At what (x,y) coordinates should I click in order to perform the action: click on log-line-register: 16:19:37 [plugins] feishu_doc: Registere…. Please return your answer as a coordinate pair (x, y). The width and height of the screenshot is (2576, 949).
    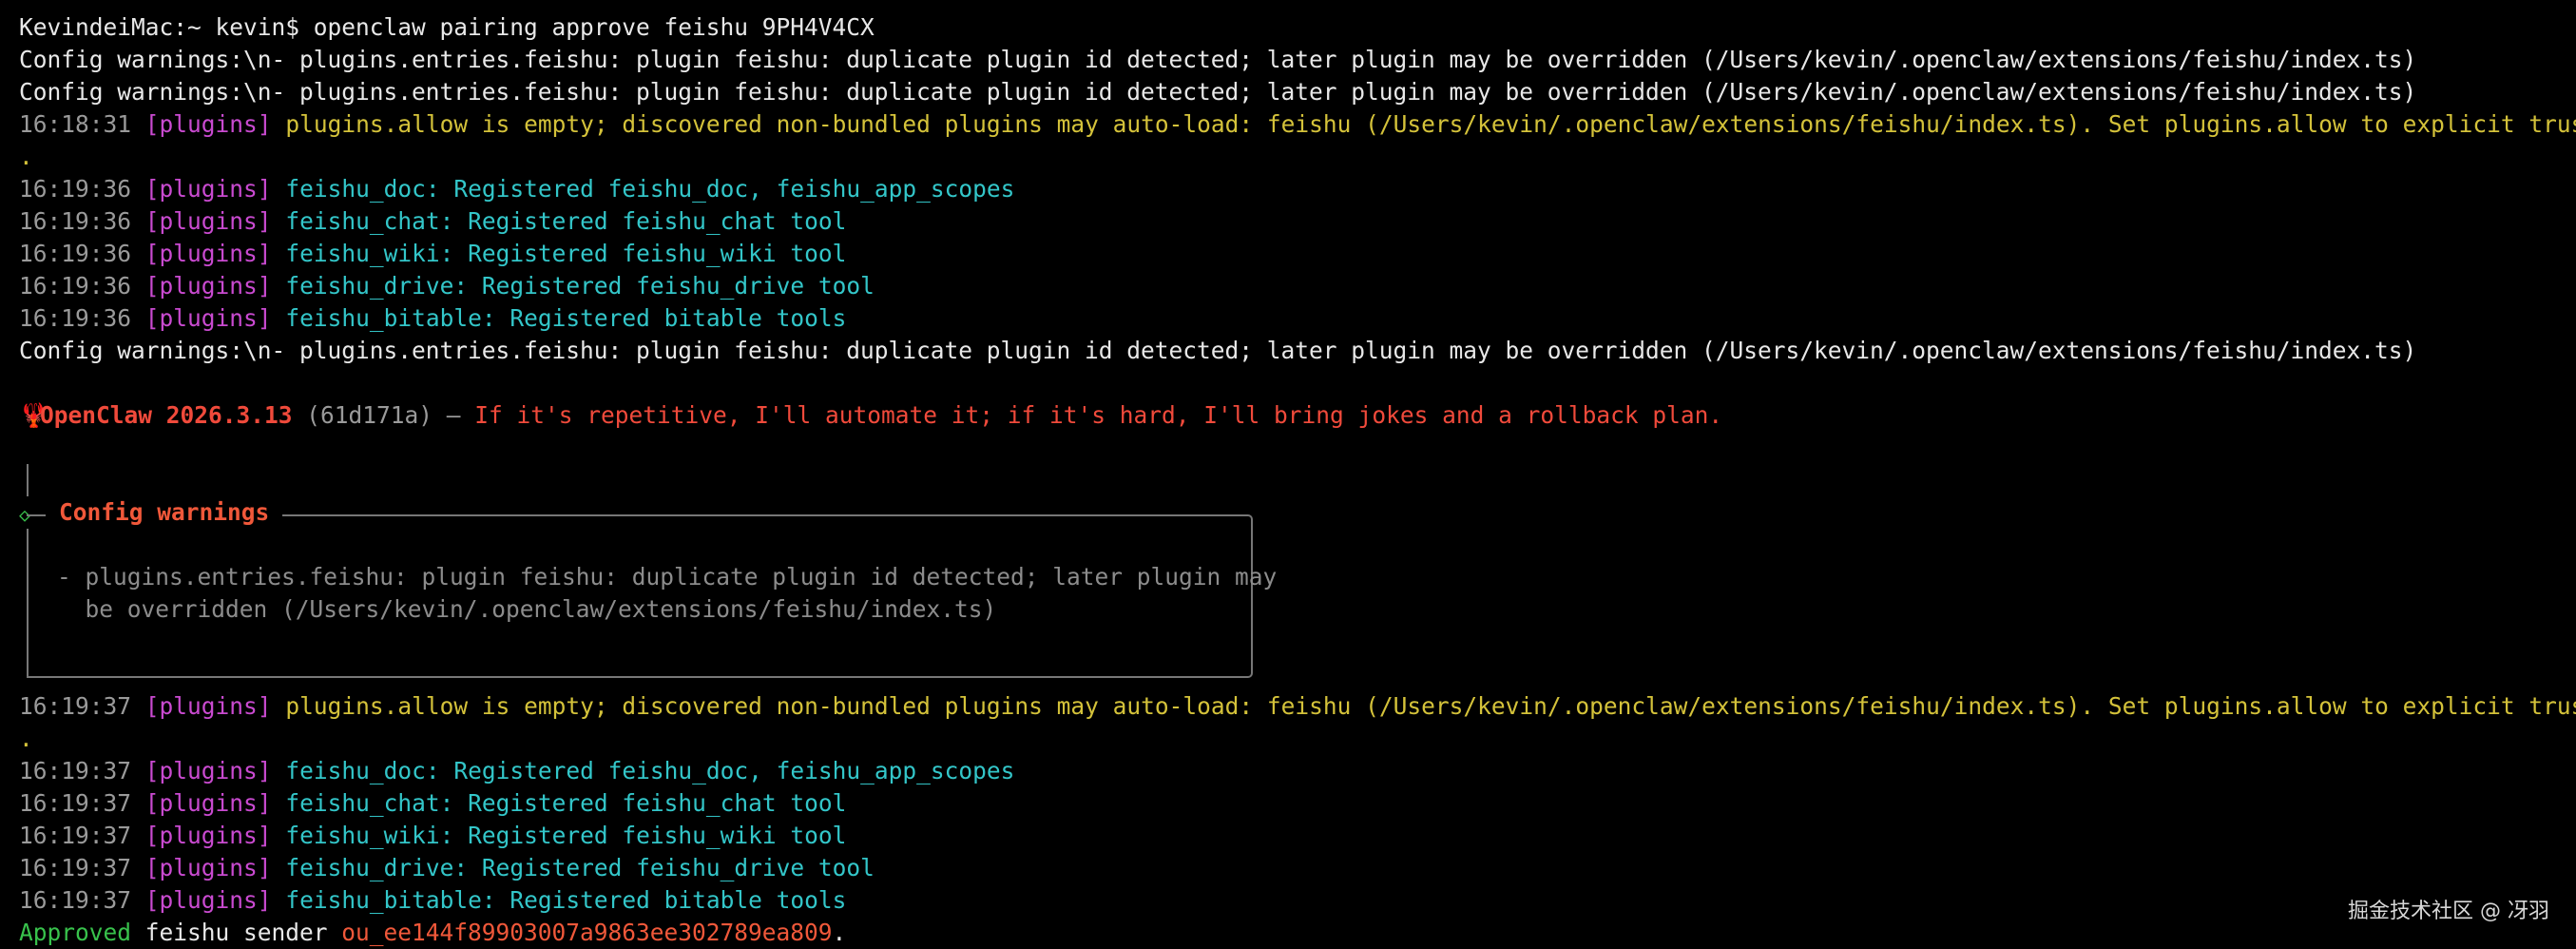
    Looking at the image, I should click on (517, 771).